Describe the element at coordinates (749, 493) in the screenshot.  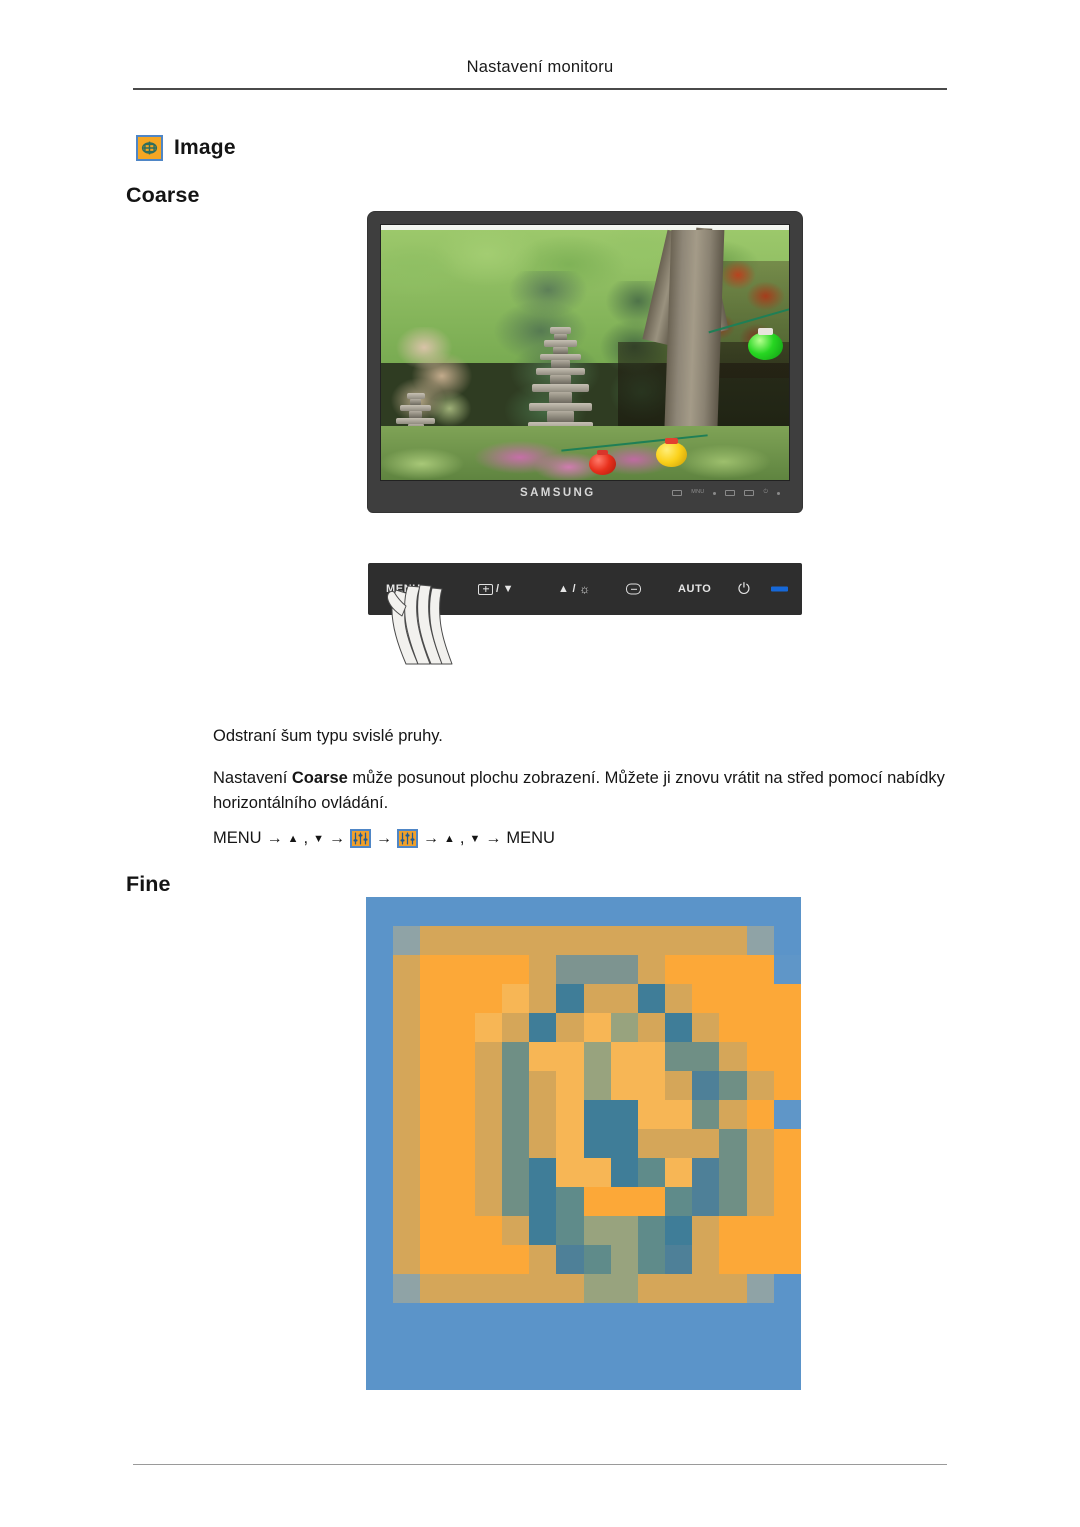
I see `bezel-enter-icon` at that location.